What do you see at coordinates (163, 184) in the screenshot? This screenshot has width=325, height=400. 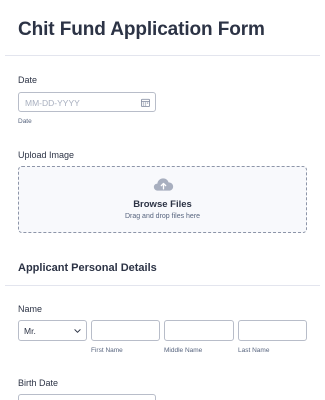 I see `cloud-upload-icon` at bounding box center [163, 184].